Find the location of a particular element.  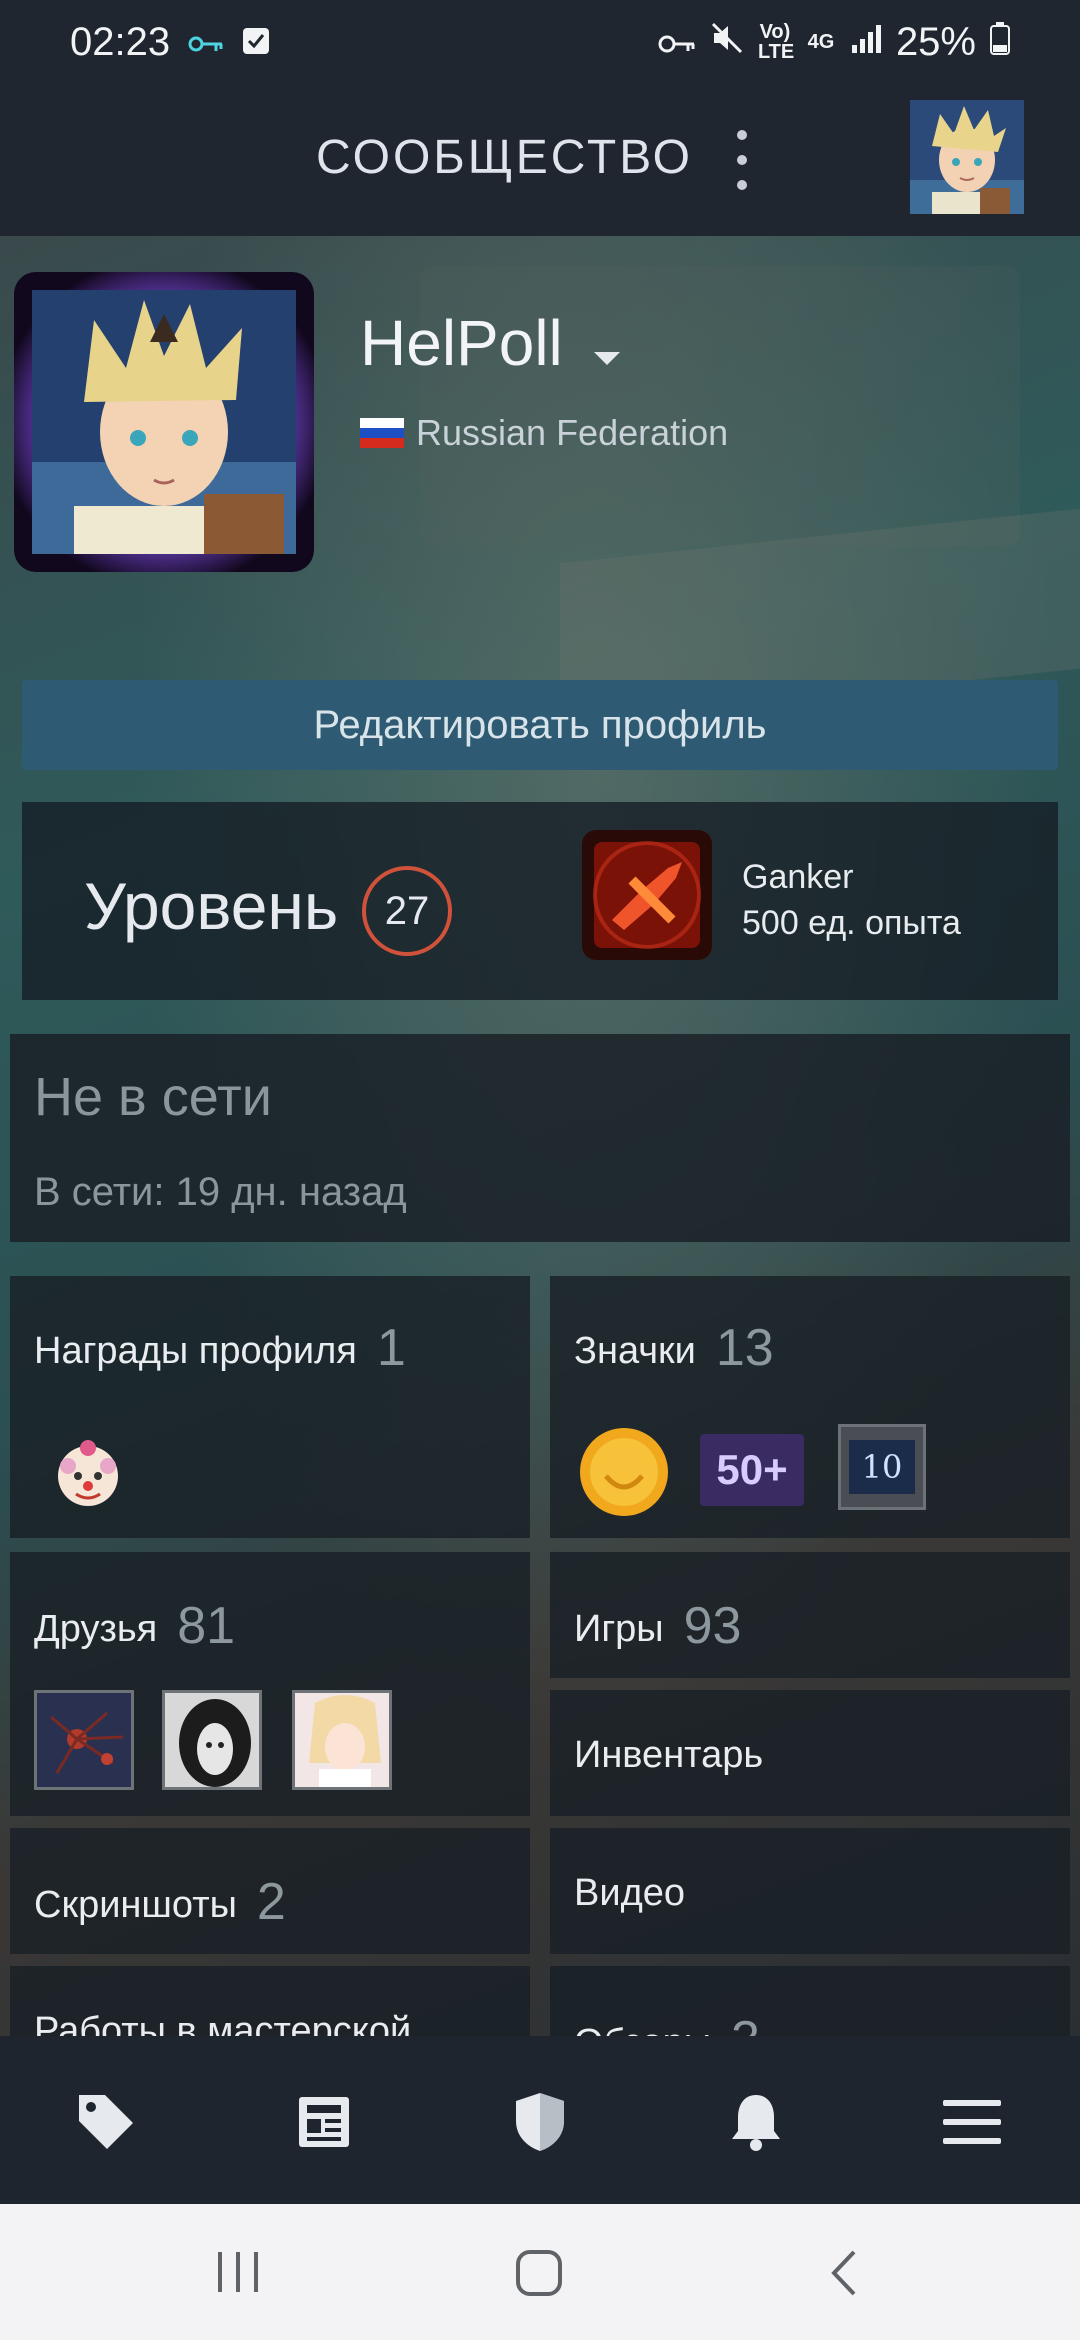

inventory-label: Инвентарь is located at coordinates (669, 1755).